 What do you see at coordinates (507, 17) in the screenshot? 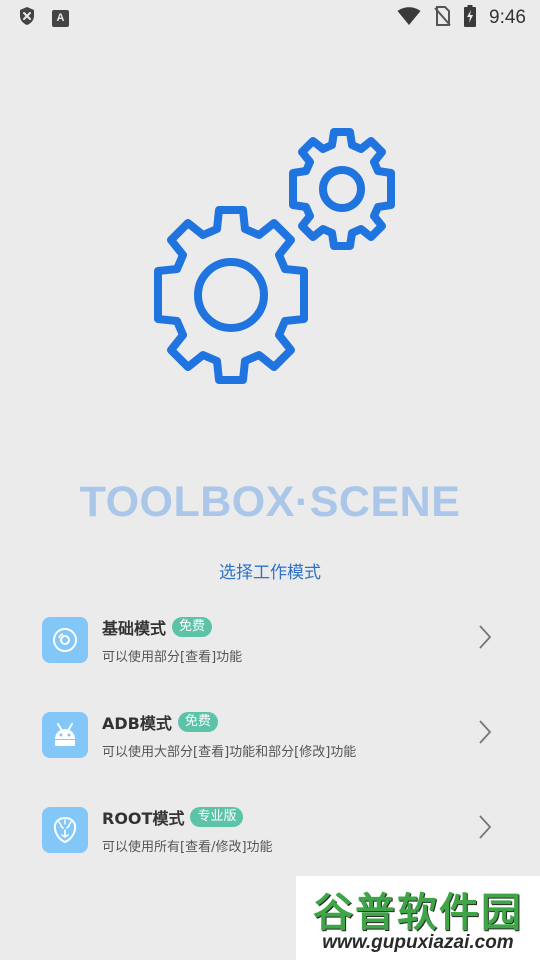
I see `status-time: 9:46` at bounding box center [507, 17].